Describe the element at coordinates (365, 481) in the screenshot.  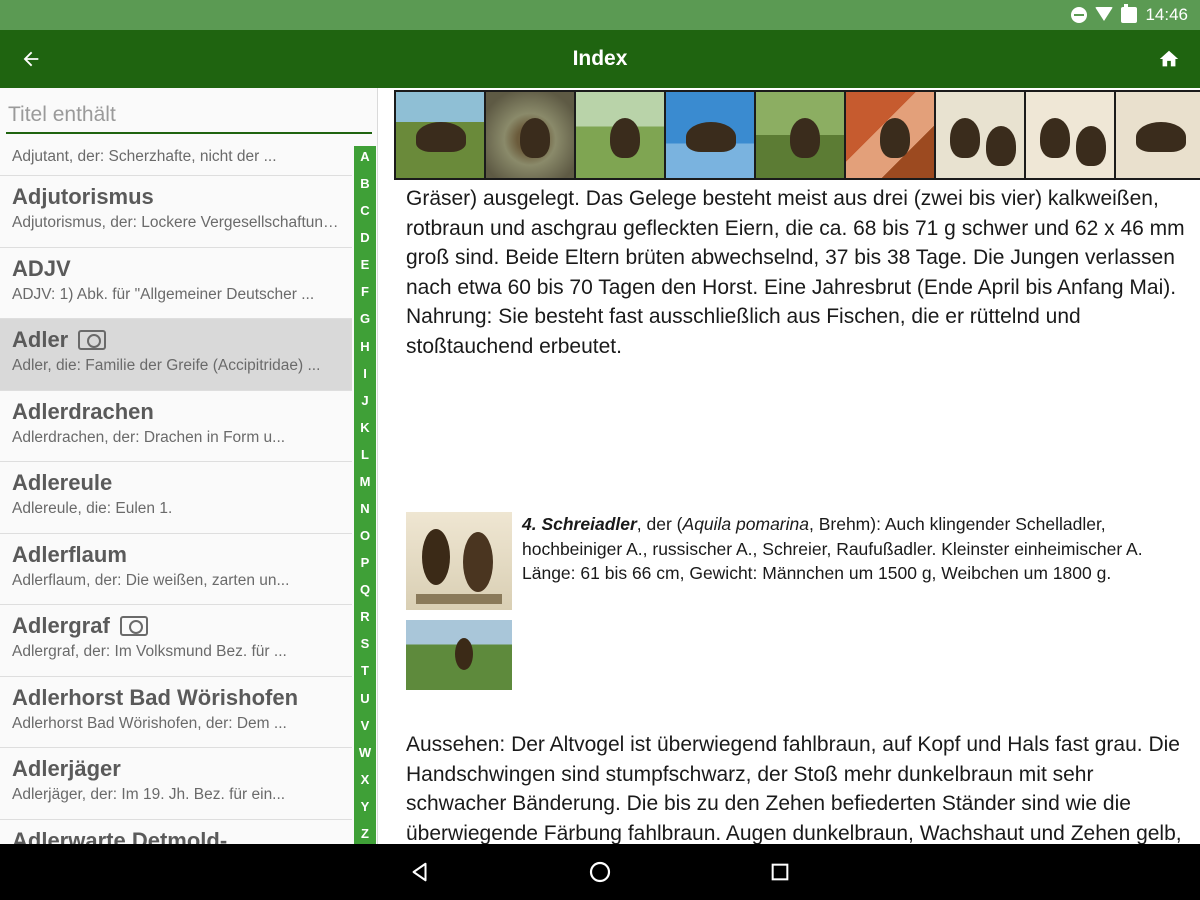
I see `alphabet-letter-m: M` at that location.